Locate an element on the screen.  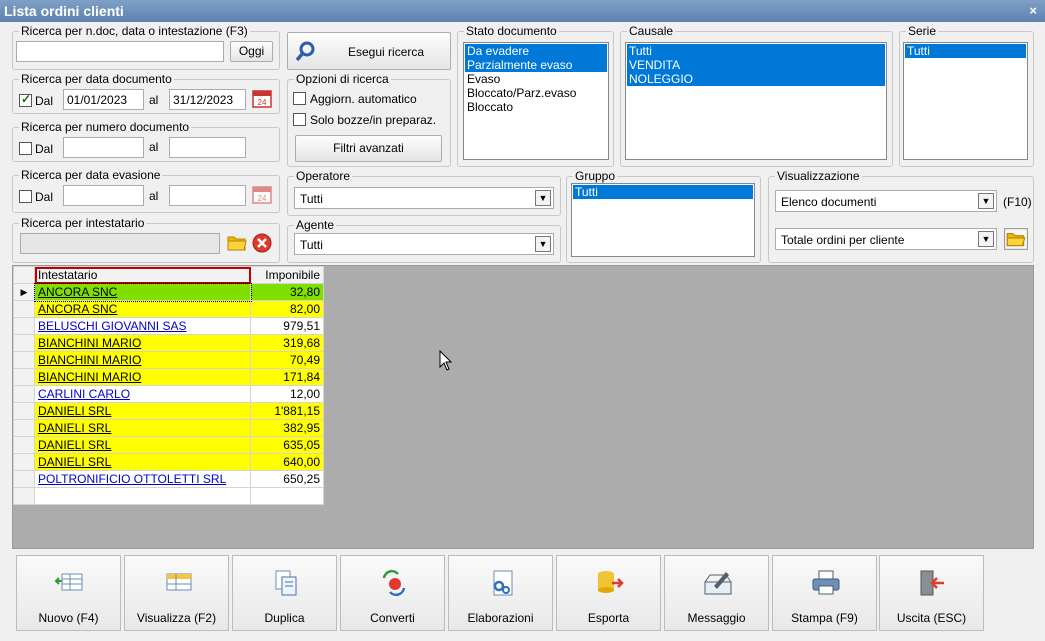
table-row: BIANCHINI MARIO 319,68 is located at coordinates (168, 343).